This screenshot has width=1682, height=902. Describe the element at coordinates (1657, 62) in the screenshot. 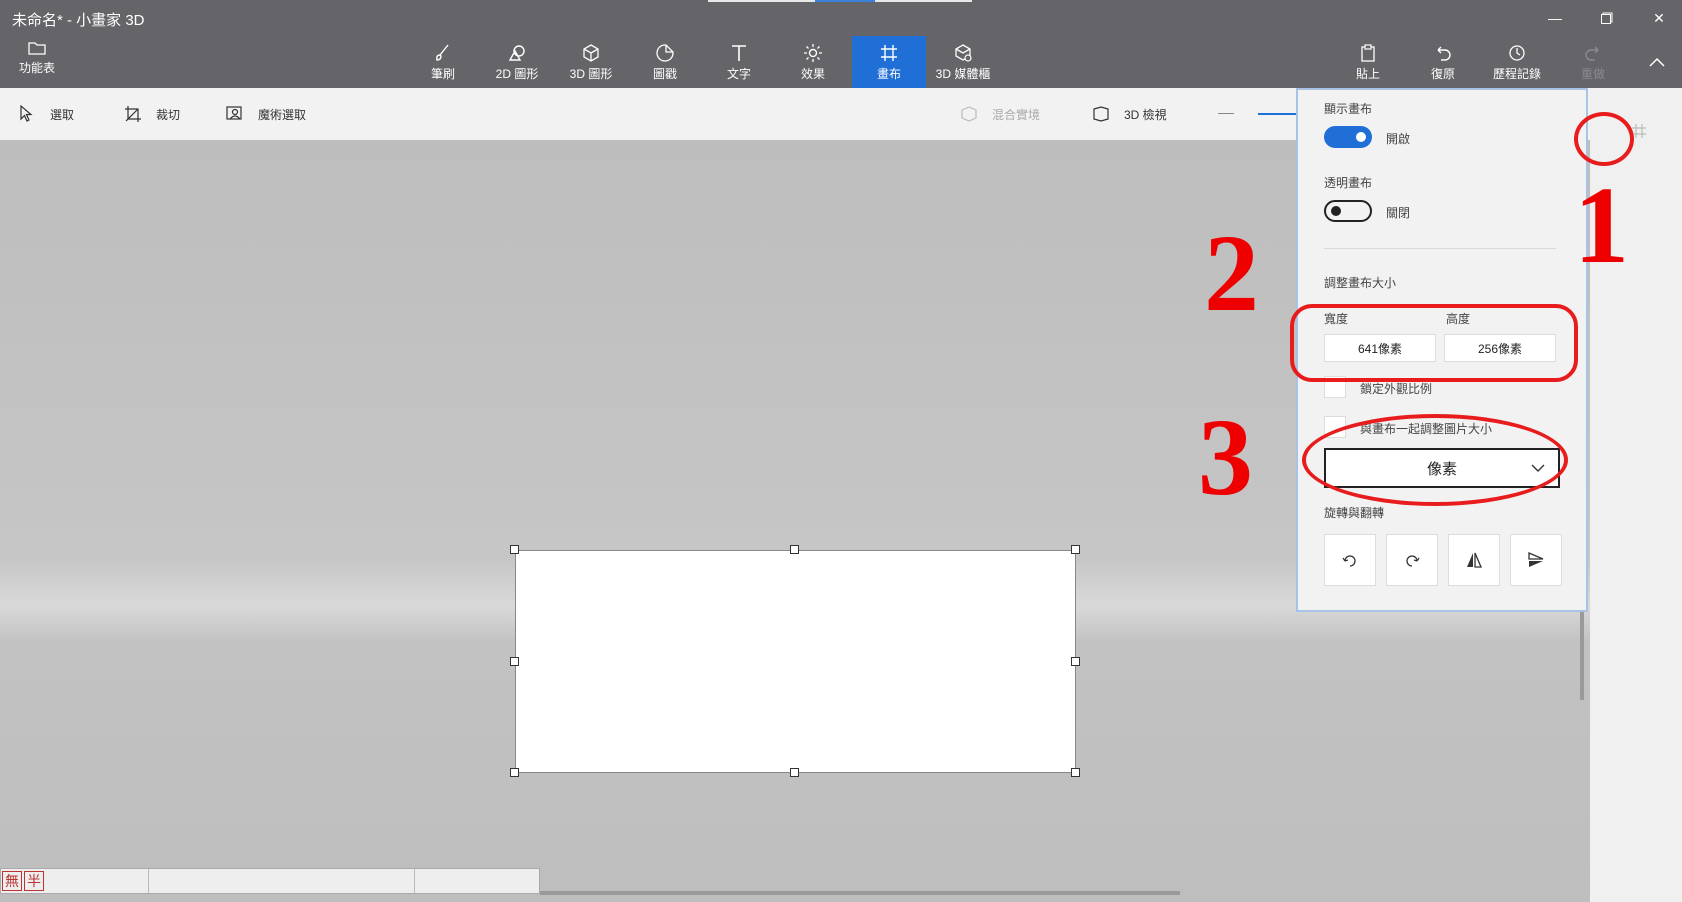

I see `chevron-up-icon` at that location.